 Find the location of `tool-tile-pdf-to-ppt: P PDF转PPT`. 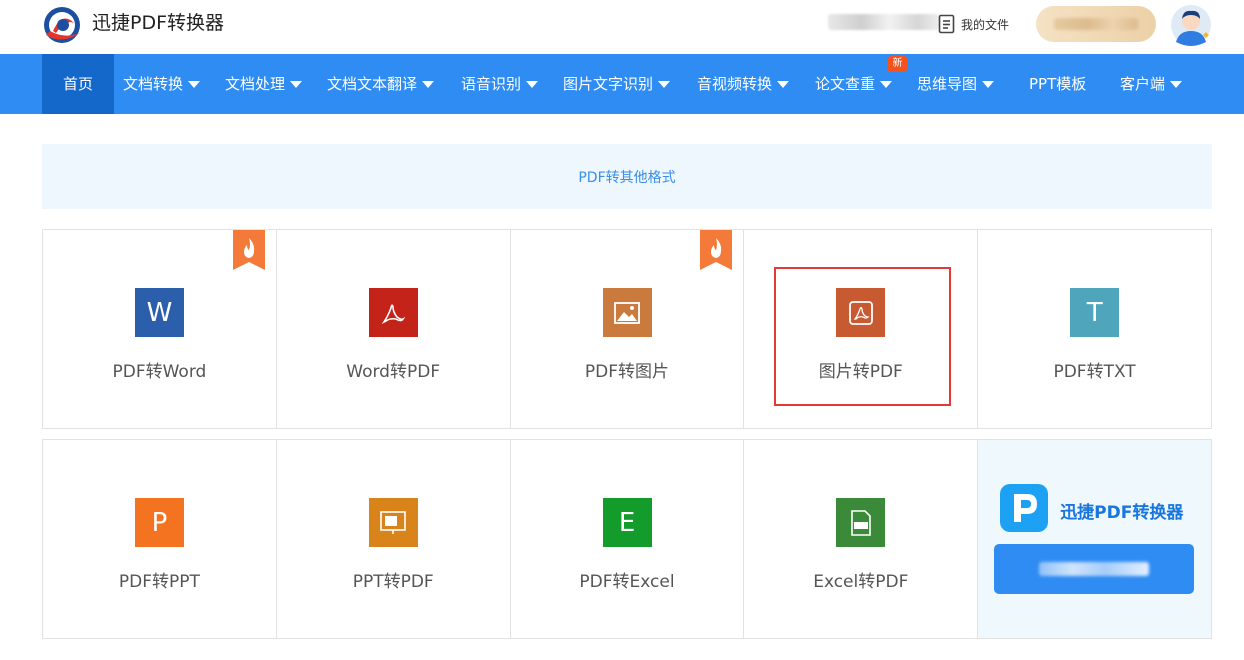

tool-tile-pdf-to-ppt: P PDF转PPT is located at coordinates (160, 539).